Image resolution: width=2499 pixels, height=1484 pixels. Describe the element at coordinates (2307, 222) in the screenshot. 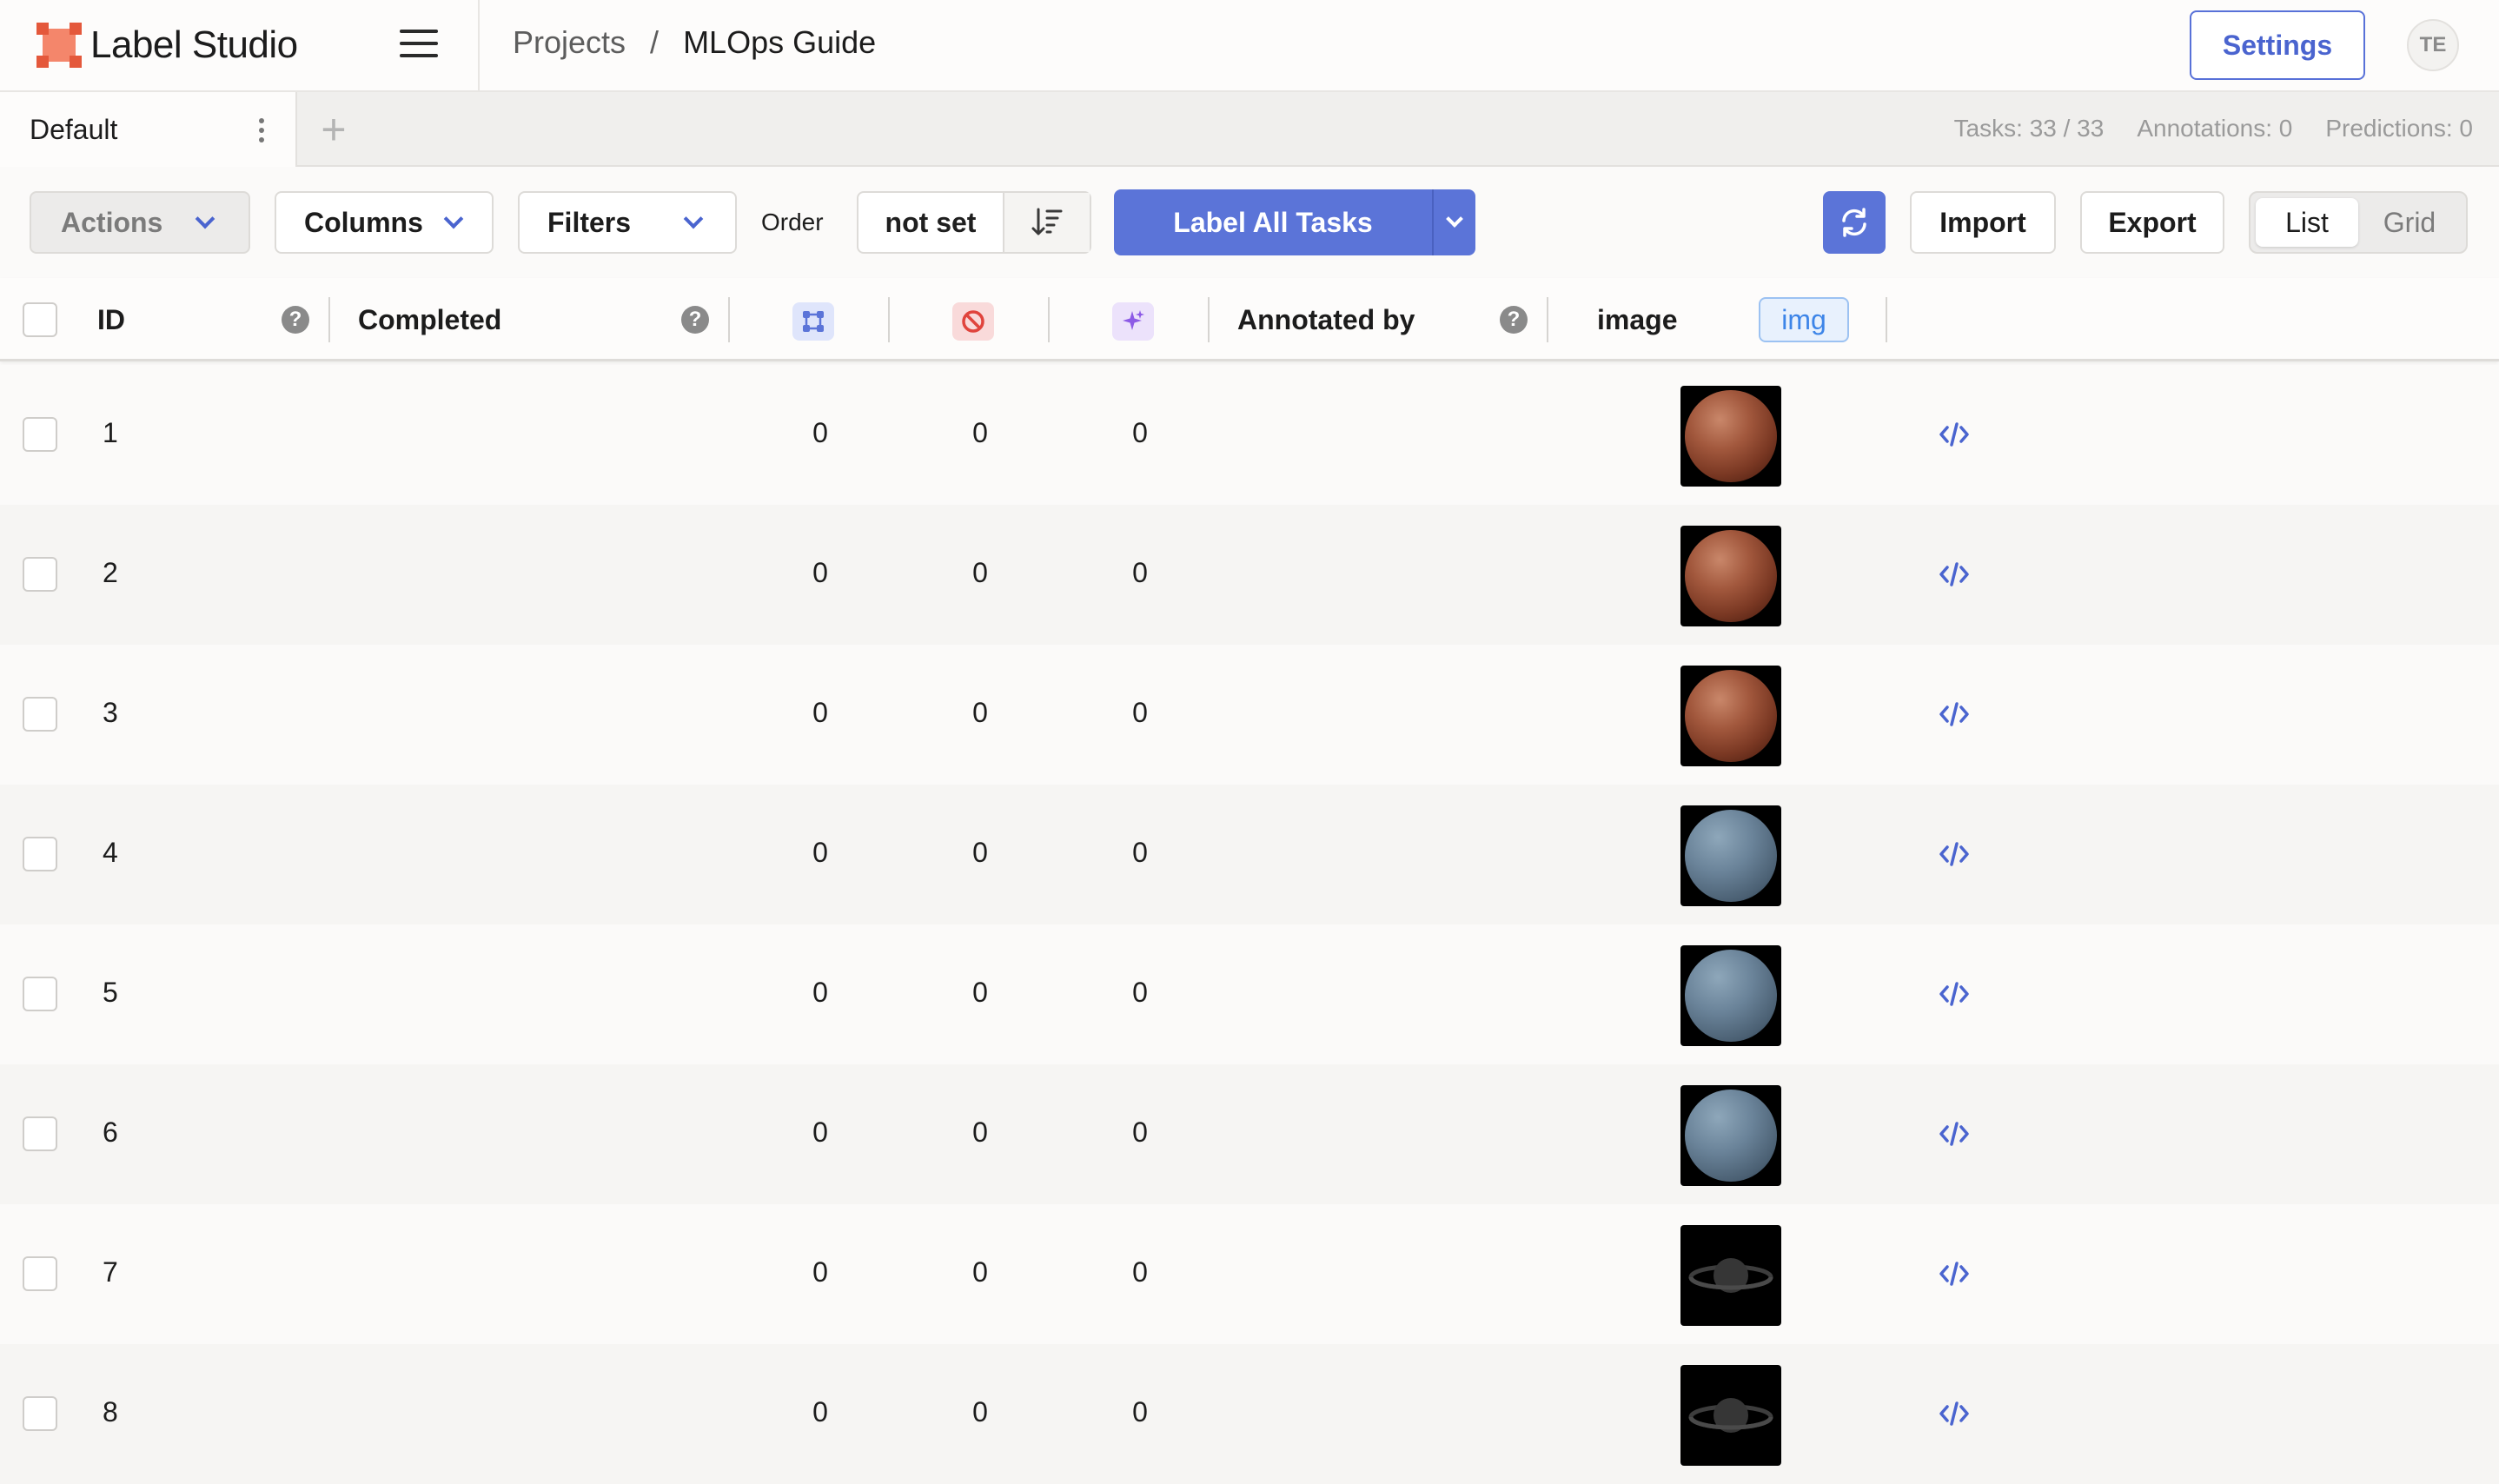

I see `list-view-option: List` at that location.